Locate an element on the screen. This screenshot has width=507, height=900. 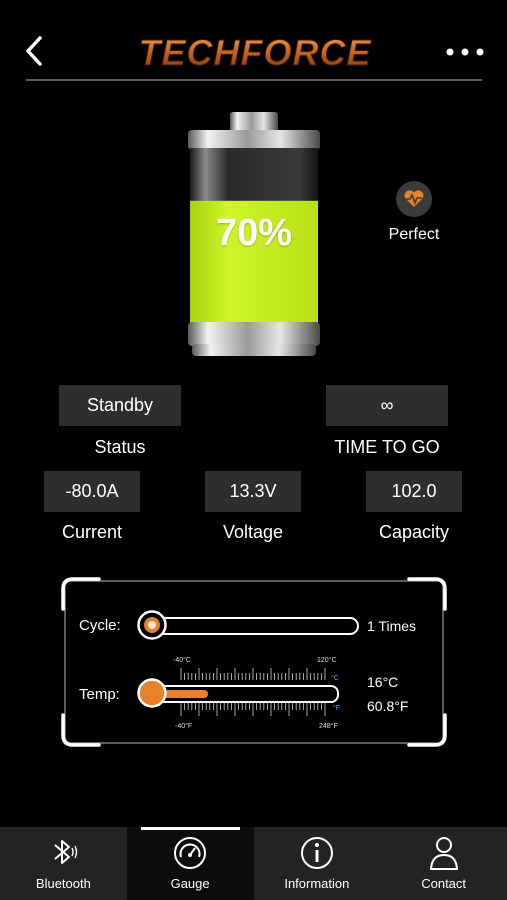
more-horizontal-icon is located at coordinates (465, 52).